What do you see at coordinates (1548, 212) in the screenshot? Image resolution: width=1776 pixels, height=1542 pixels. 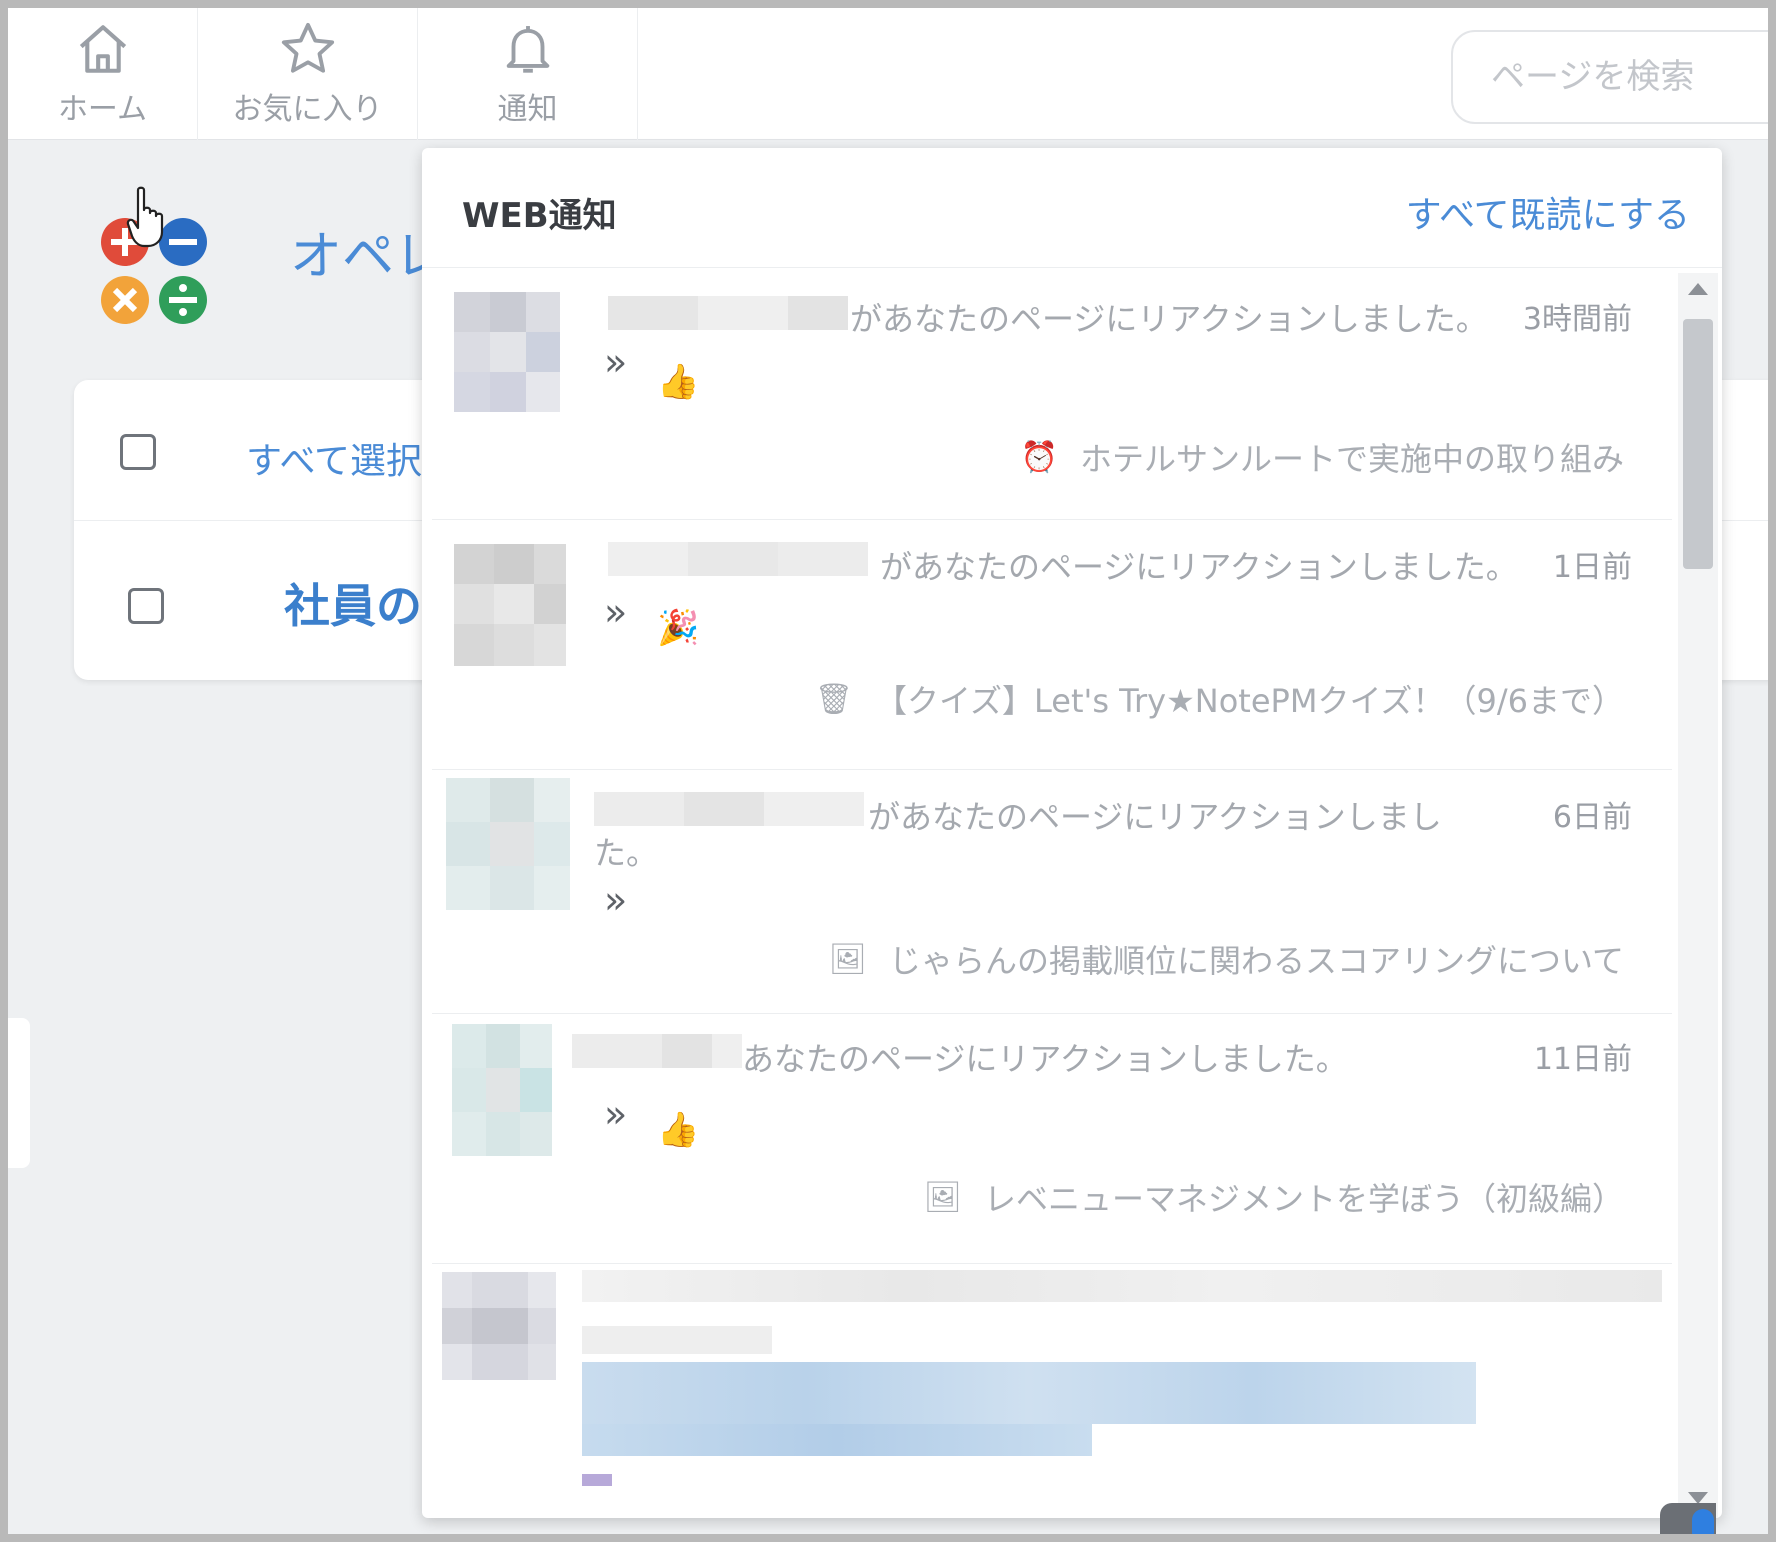 I see `mark-all-read-button: すべて既読にする` at bounding box center [1548, 212].